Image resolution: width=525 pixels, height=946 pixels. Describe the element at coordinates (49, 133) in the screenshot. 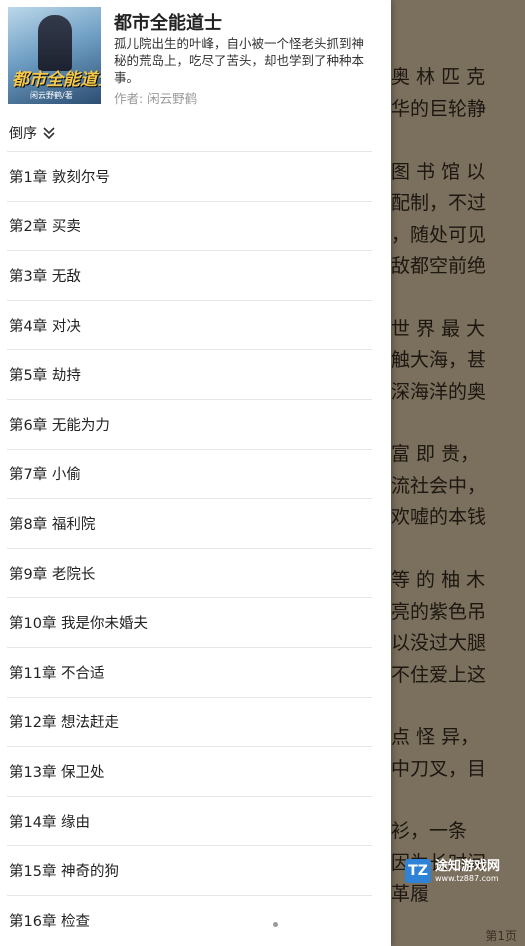

I see `double-chevron-down-icon` at that location.